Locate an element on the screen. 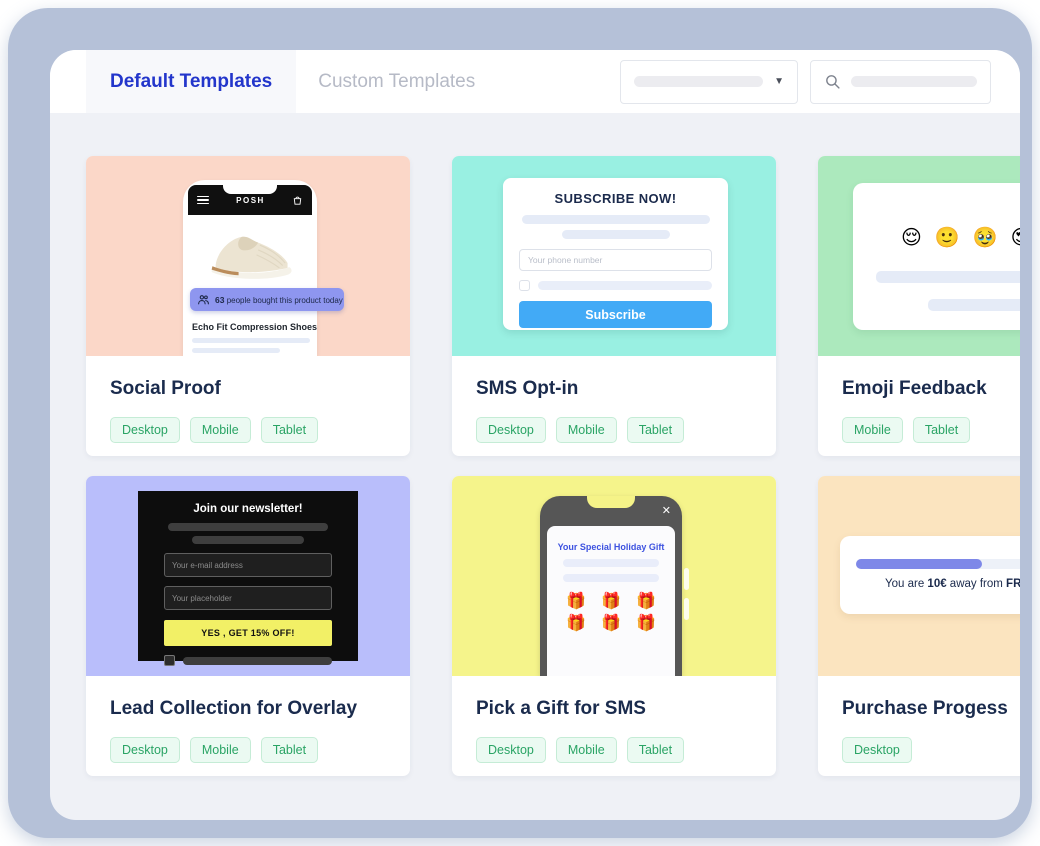 The image size is (1040, 846). device-tags: Mobile Tablet is located at coordinates (931, 430).